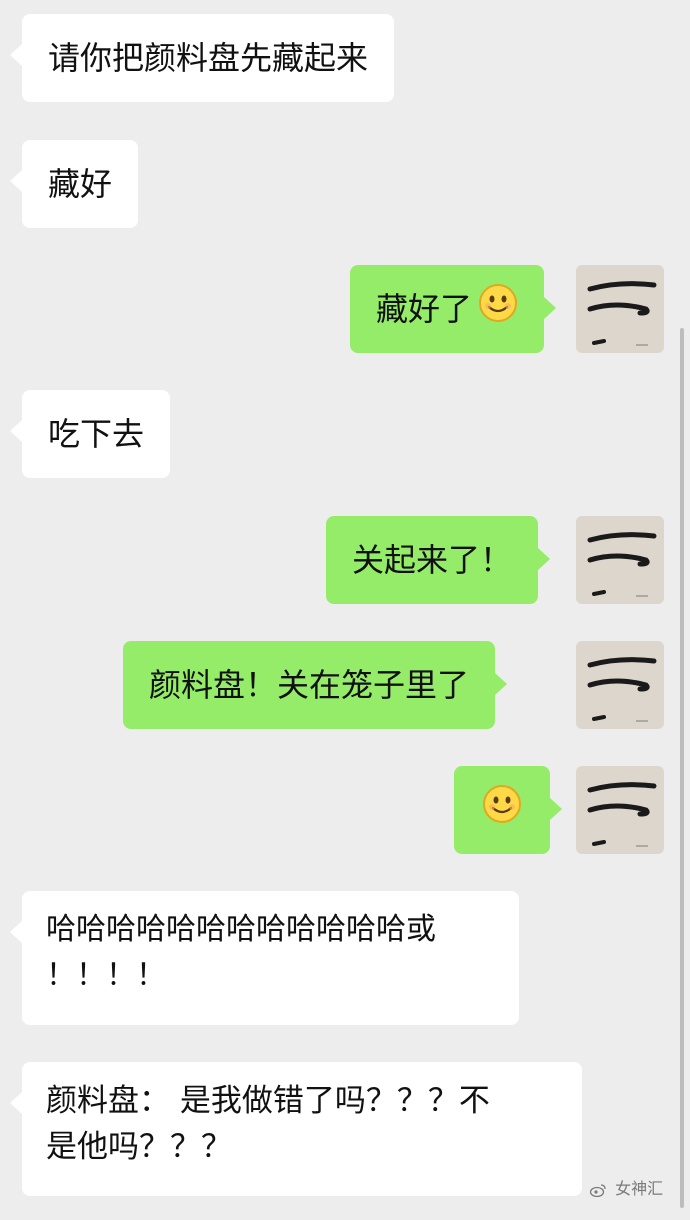 This screenshot has height=1220, width=690. What do you see at coordinates (208, 58) in the screenshot?
I see `message-text: 请你把颜料盘先藏起来` at bounding box center [208, 58].